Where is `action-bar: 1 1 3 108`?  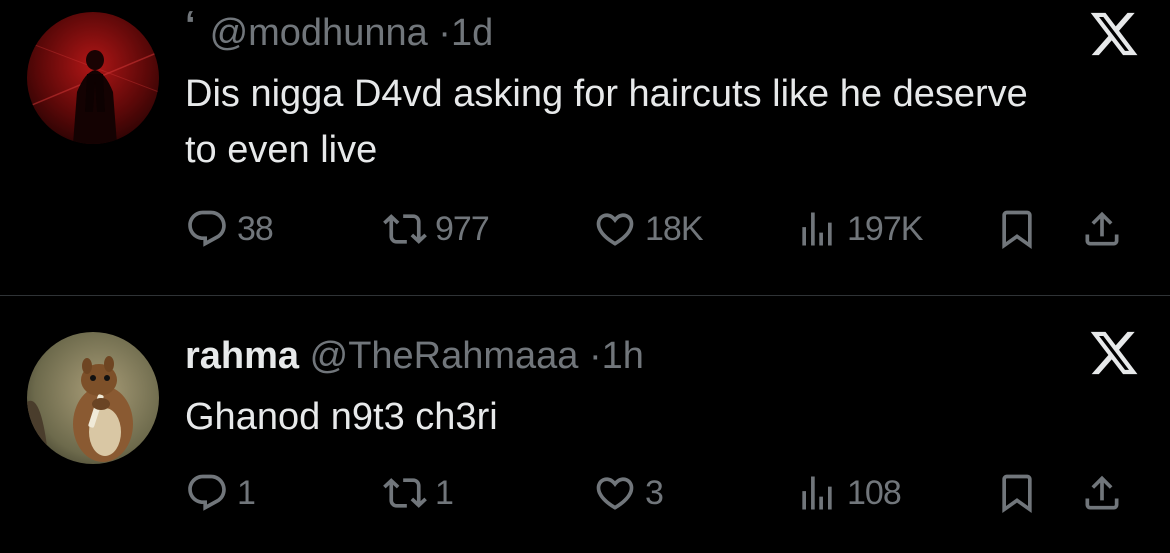 action-bar: 1 1 3 108 is located at coordinates (665, 493).